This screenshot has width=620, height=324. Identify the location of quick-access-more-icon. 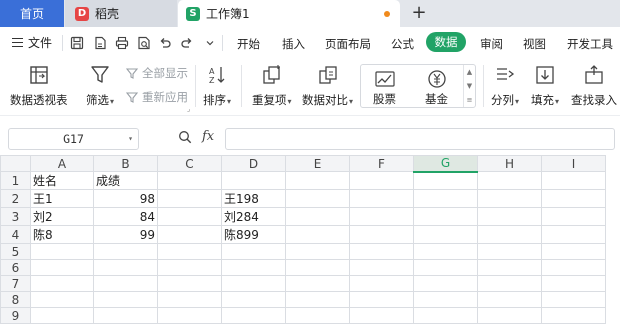
(210, 43).